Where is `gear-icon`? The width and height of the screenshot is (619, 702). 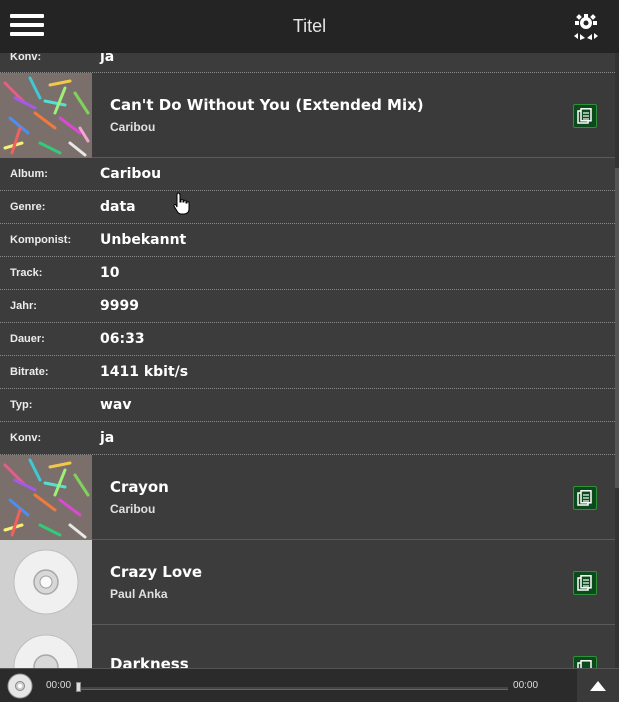 gear-icon is located at coordinates (586, 27).